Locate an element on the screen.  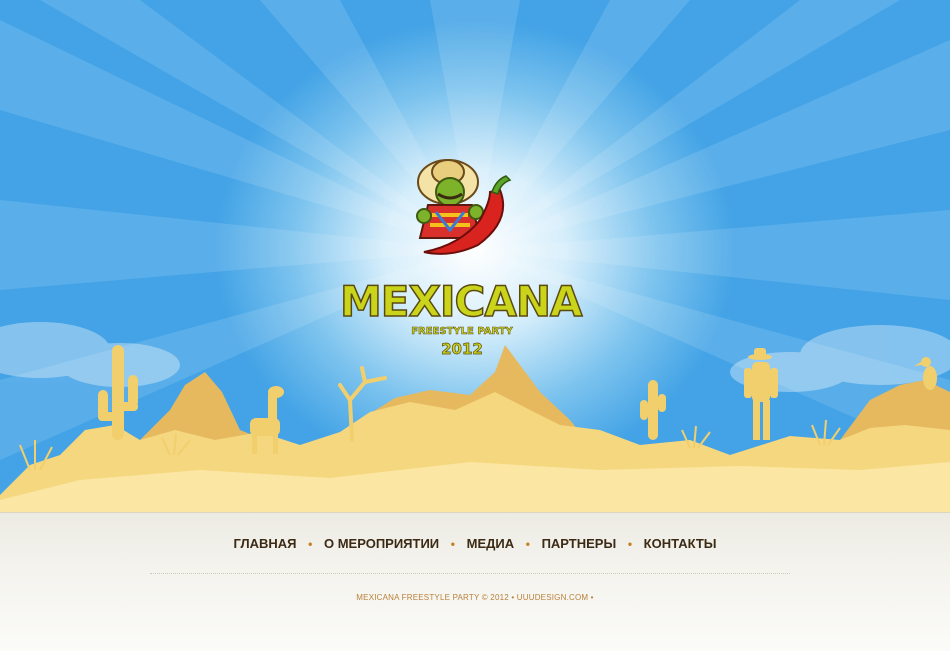
nav-item-media: МЕДИА is located at coordinates (491, 543).